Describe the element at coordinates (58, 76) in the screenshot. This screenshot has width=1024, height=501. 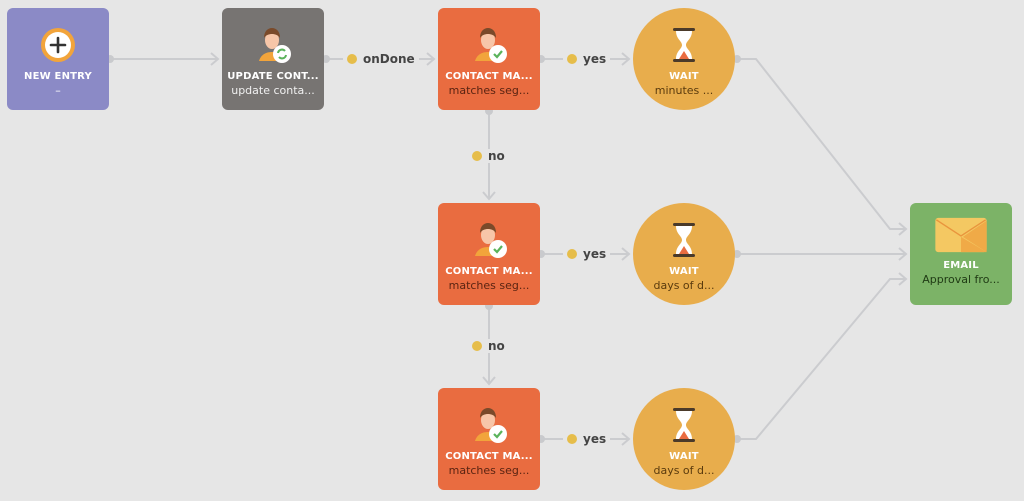
I see `node-title: NEW ENTRY` at that location.